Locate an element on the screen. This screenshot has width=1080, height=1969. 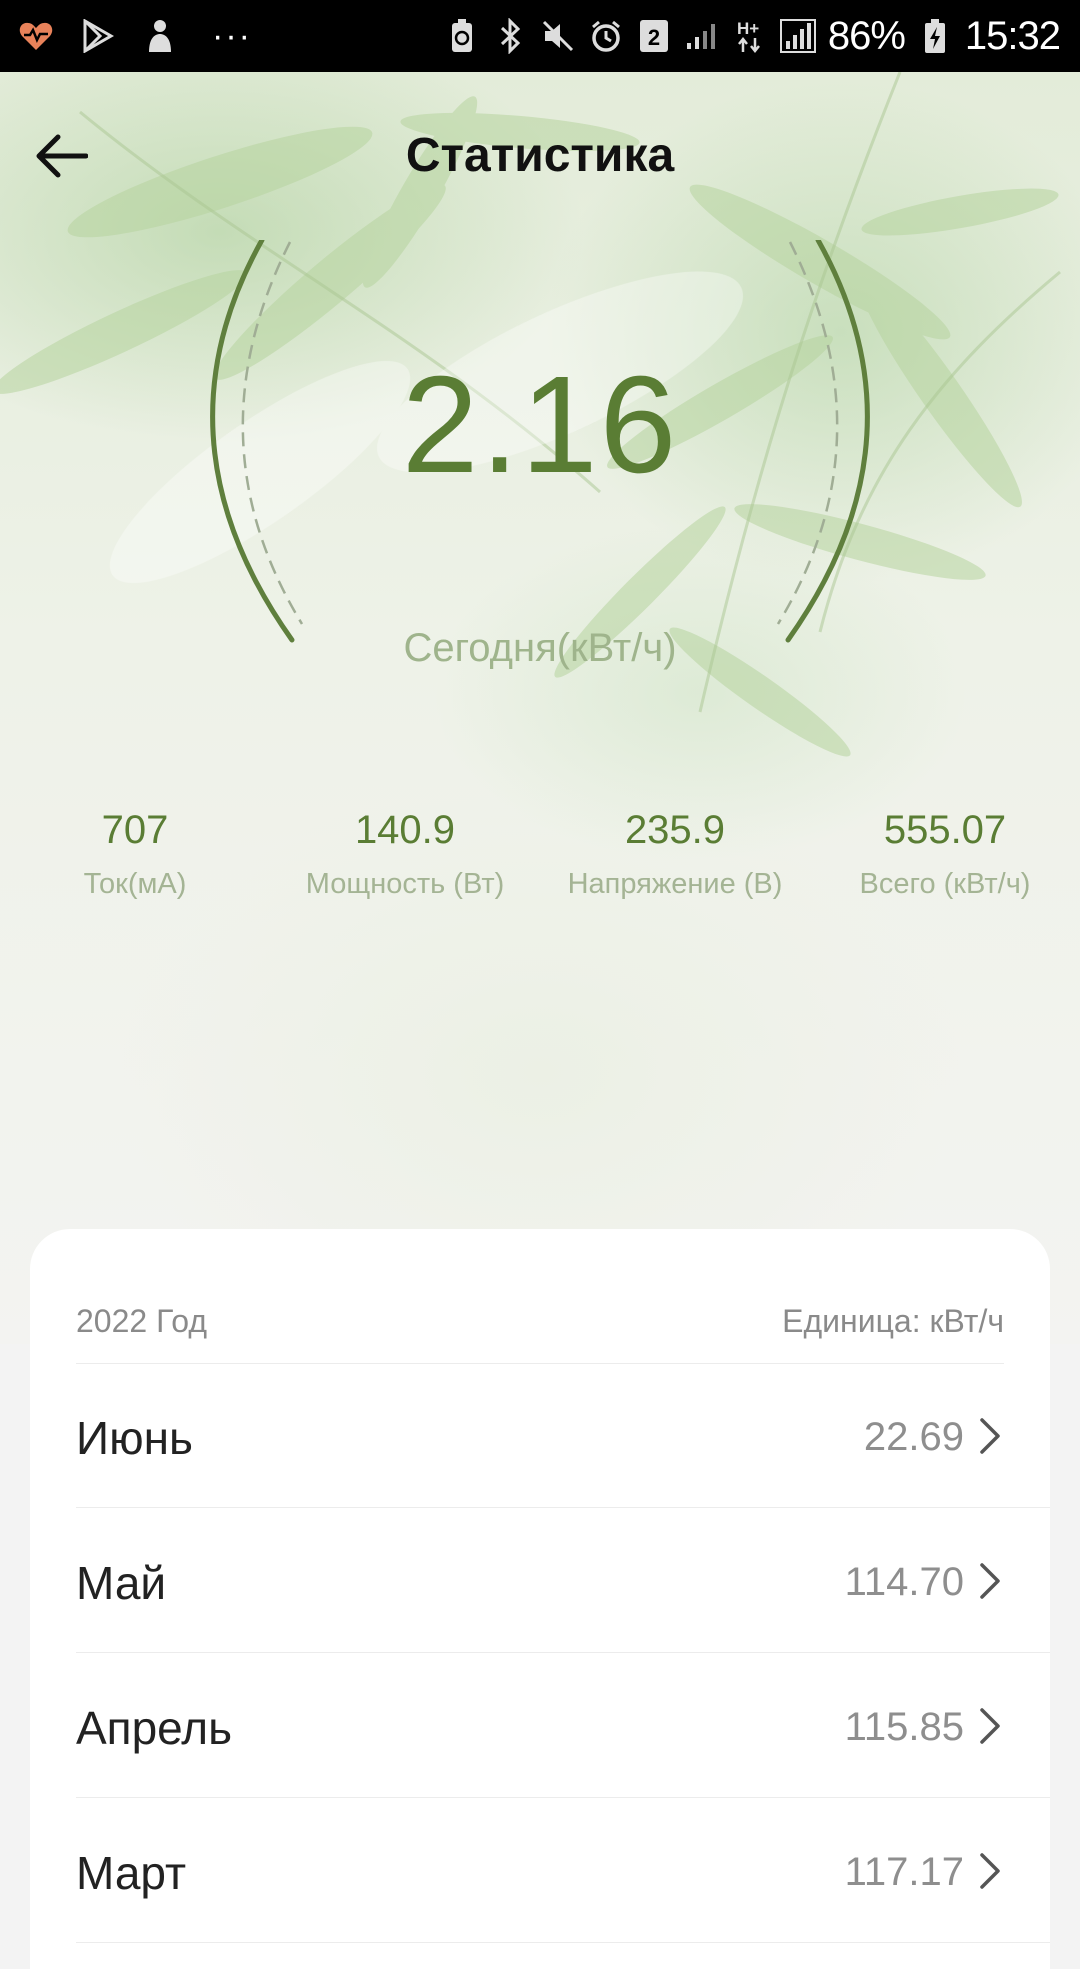
month-value: 114.70 is located at coordinates (904, 1582).